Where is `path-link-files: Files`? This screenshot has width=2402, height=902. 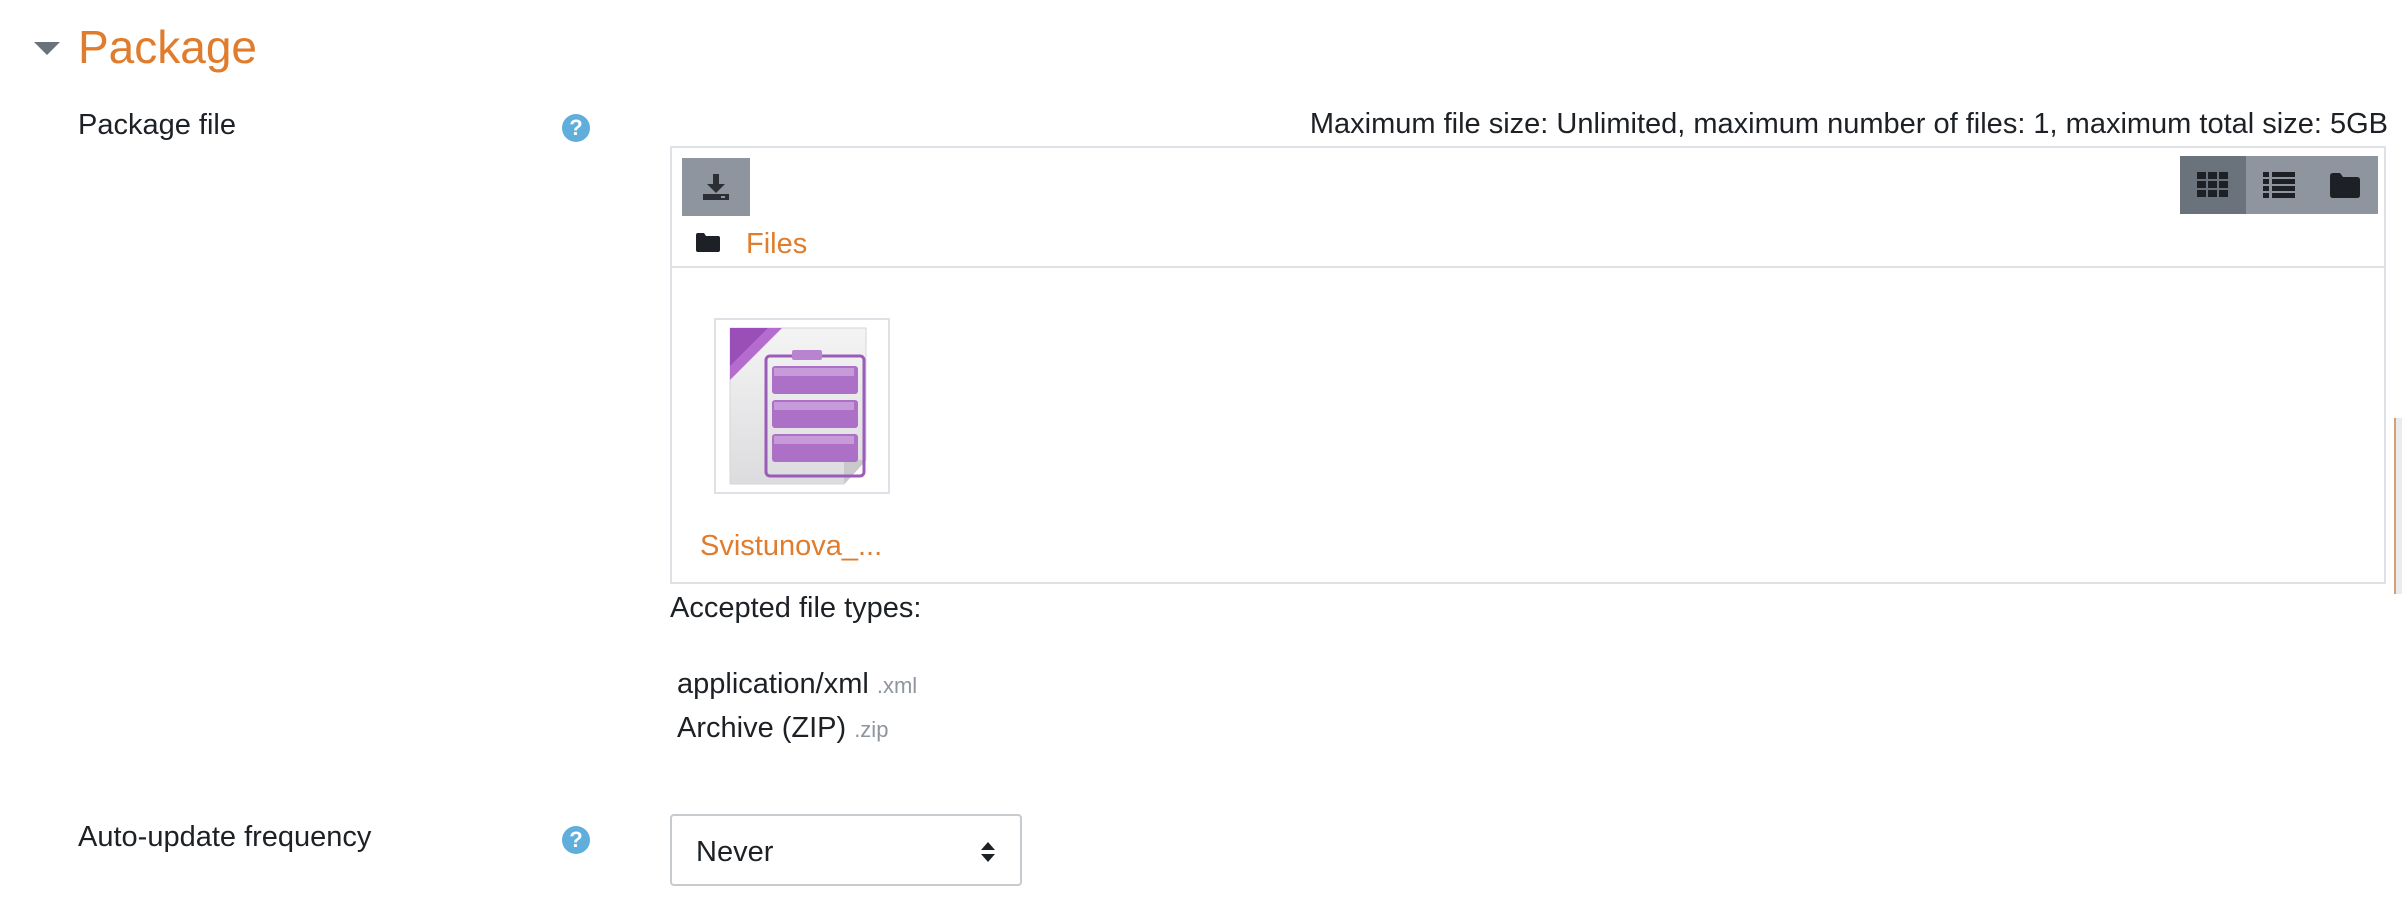
path-link-files: Files is located at coordinates (776, 244).